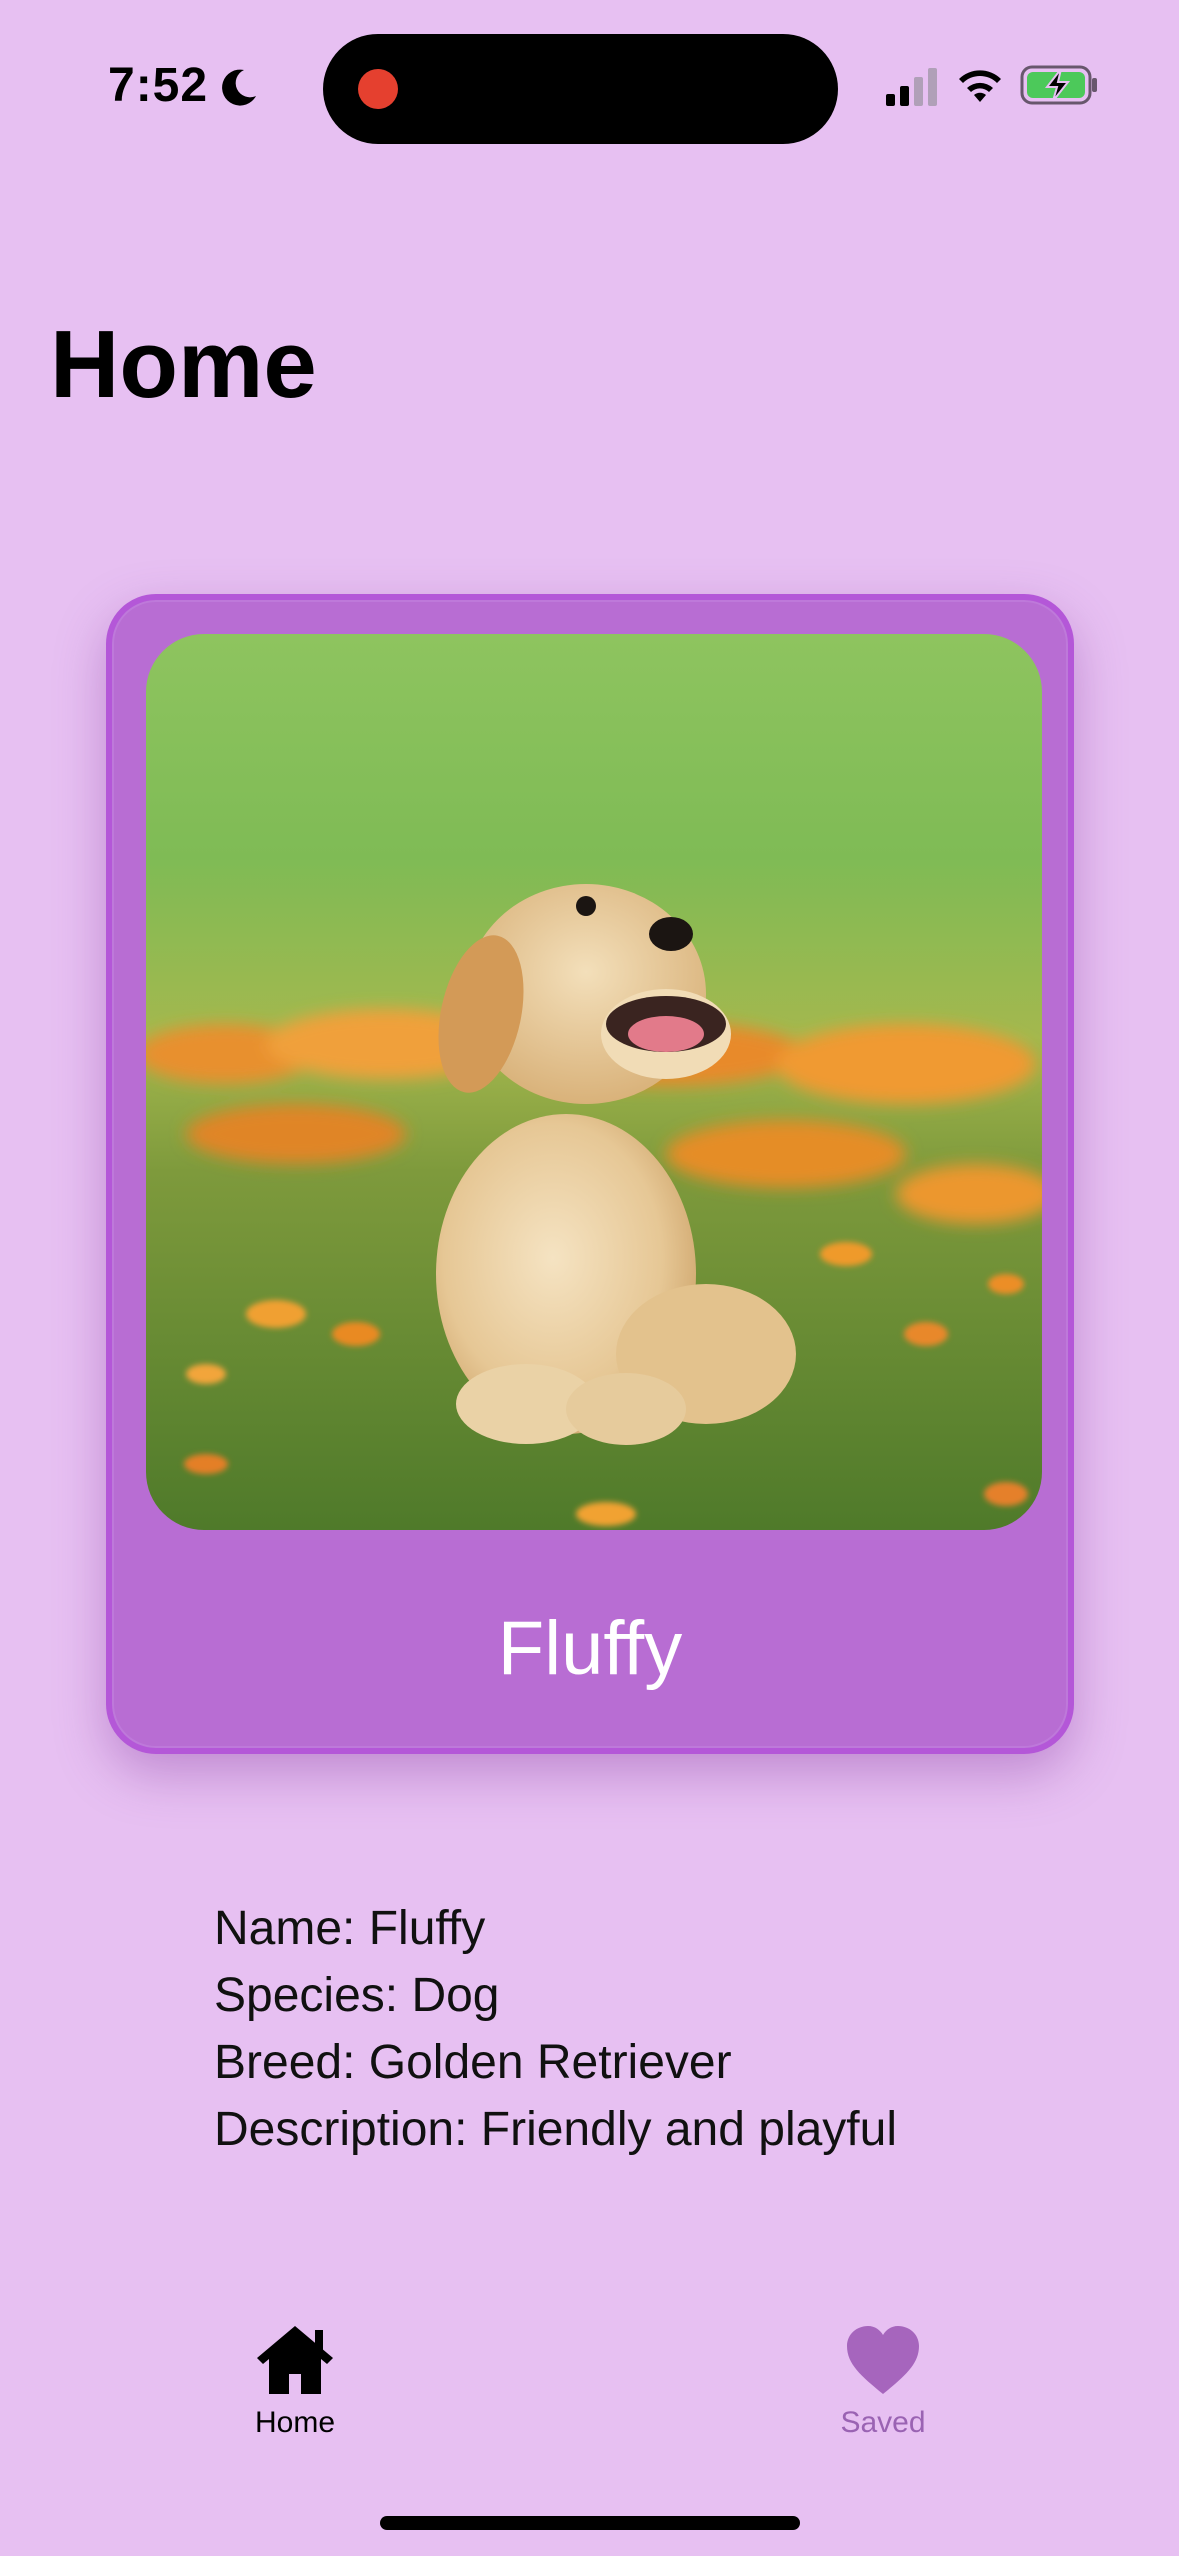 This screenshot has width=1179, height=2556. Describe the element at coordinates (295, 2360) in the screenshot. I see `house-icon` at that location.